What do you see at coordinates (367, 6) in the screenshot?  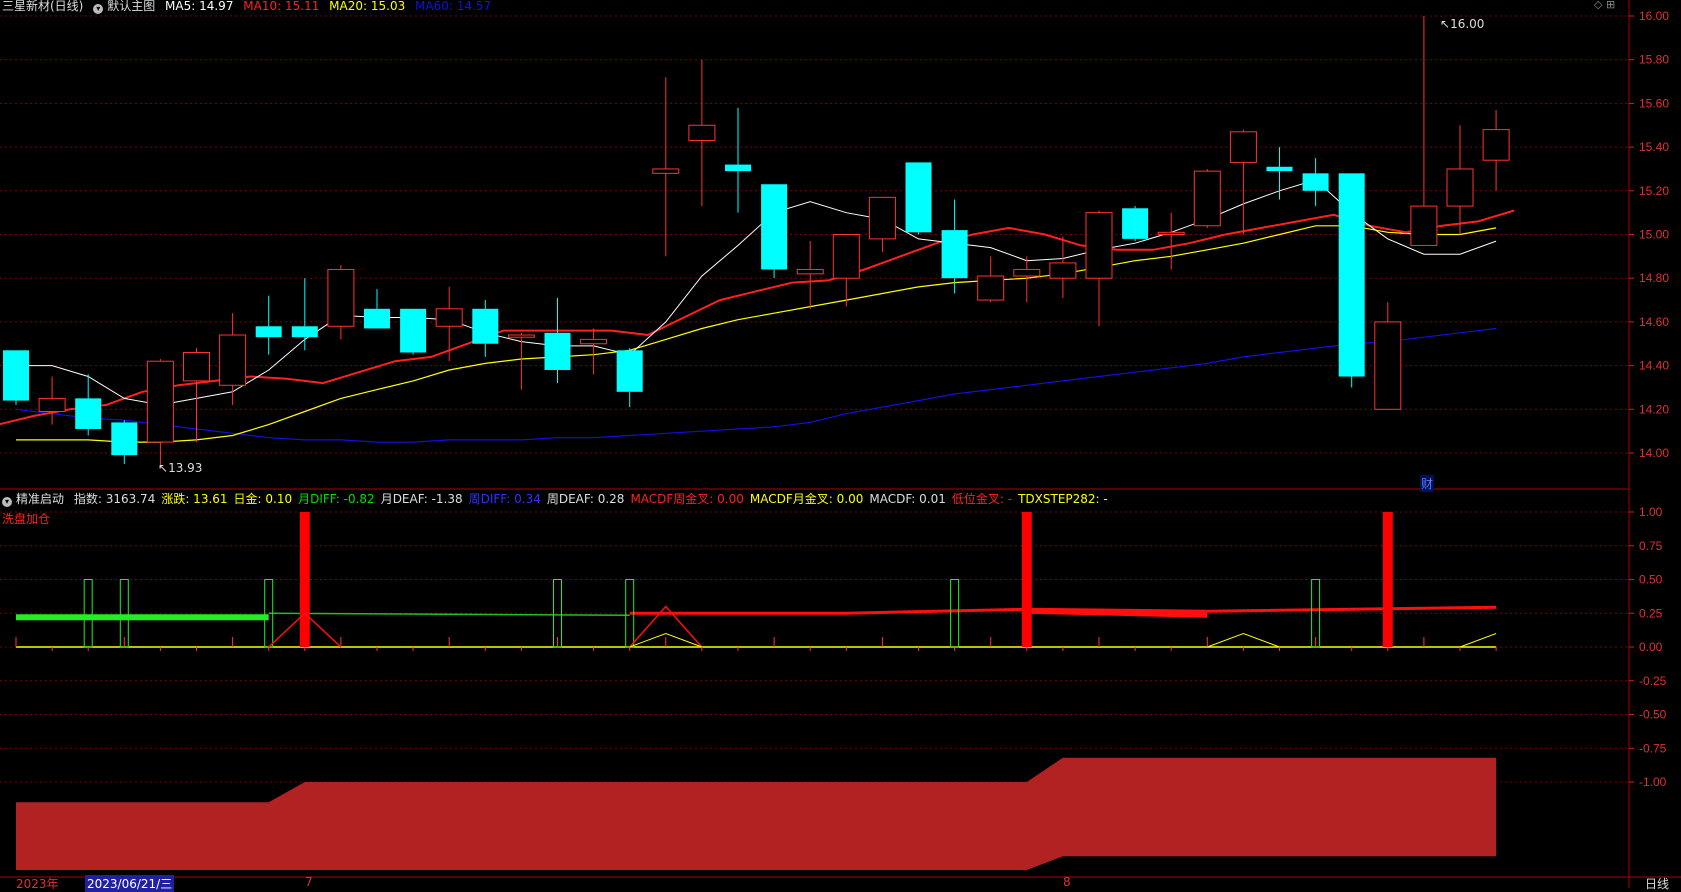 I see `ma20-value: MA20: 15.03` at bounding box center [367, 6].